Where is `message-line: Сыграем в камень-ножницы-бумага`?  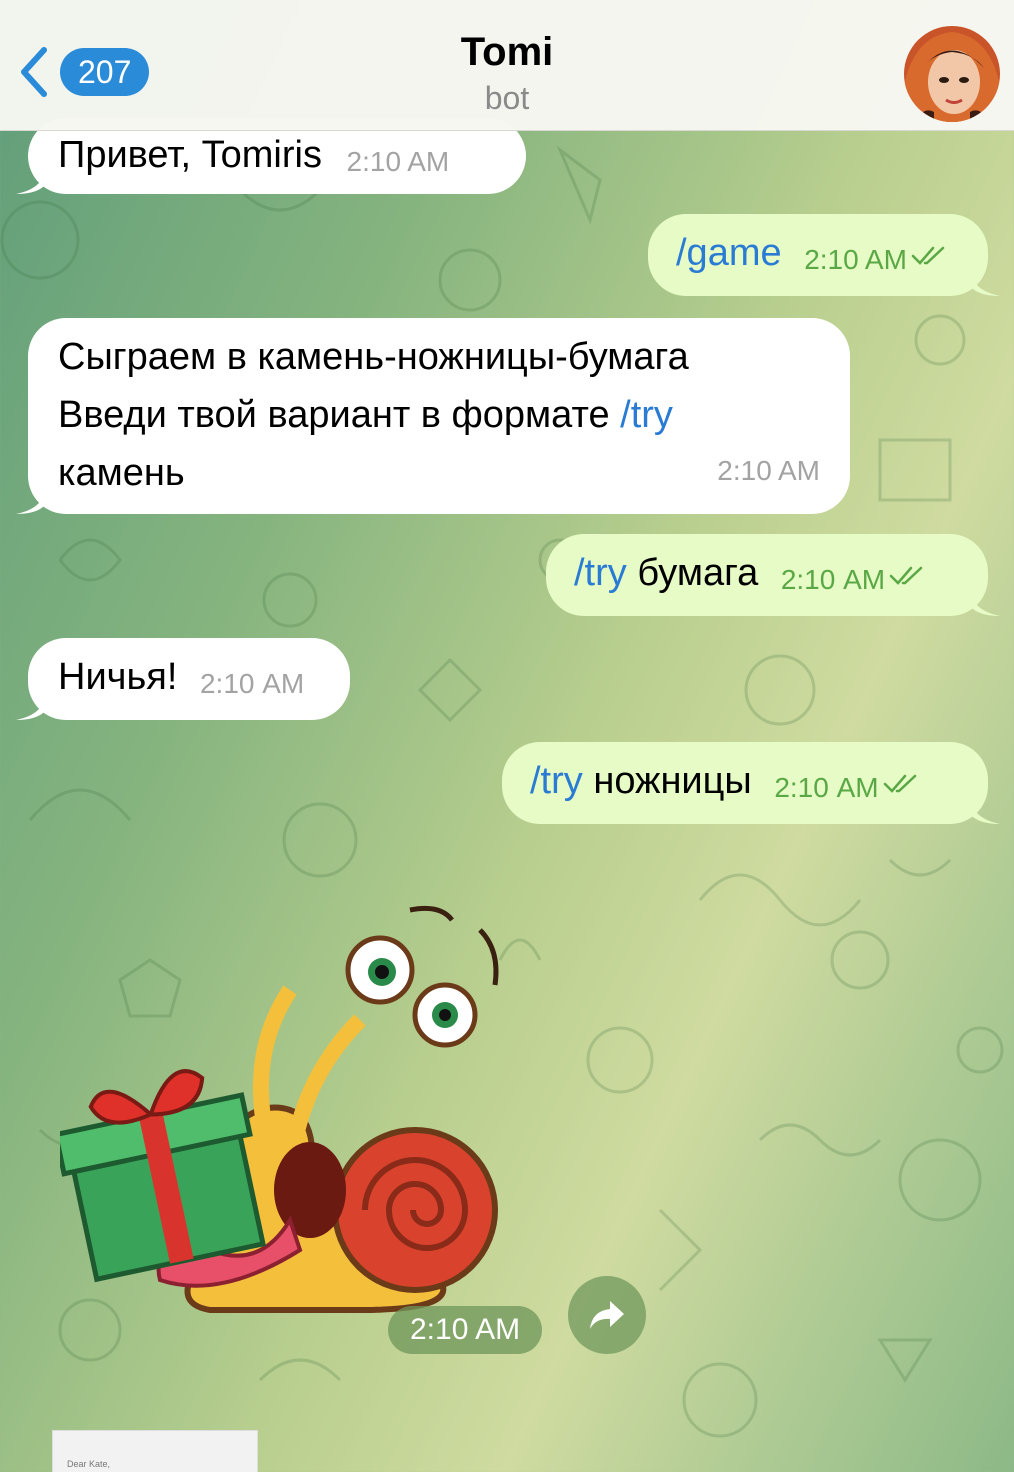
message-line: Сыграем в камень-ножницы-бумага is located at coordinates (373, 357).